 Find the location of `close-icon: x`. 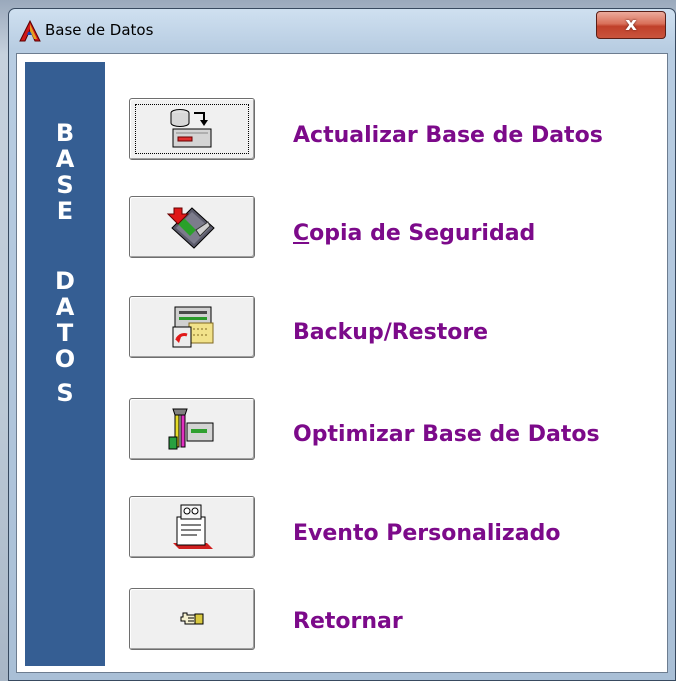

close-icon: x is located at coordinates (631, 24).